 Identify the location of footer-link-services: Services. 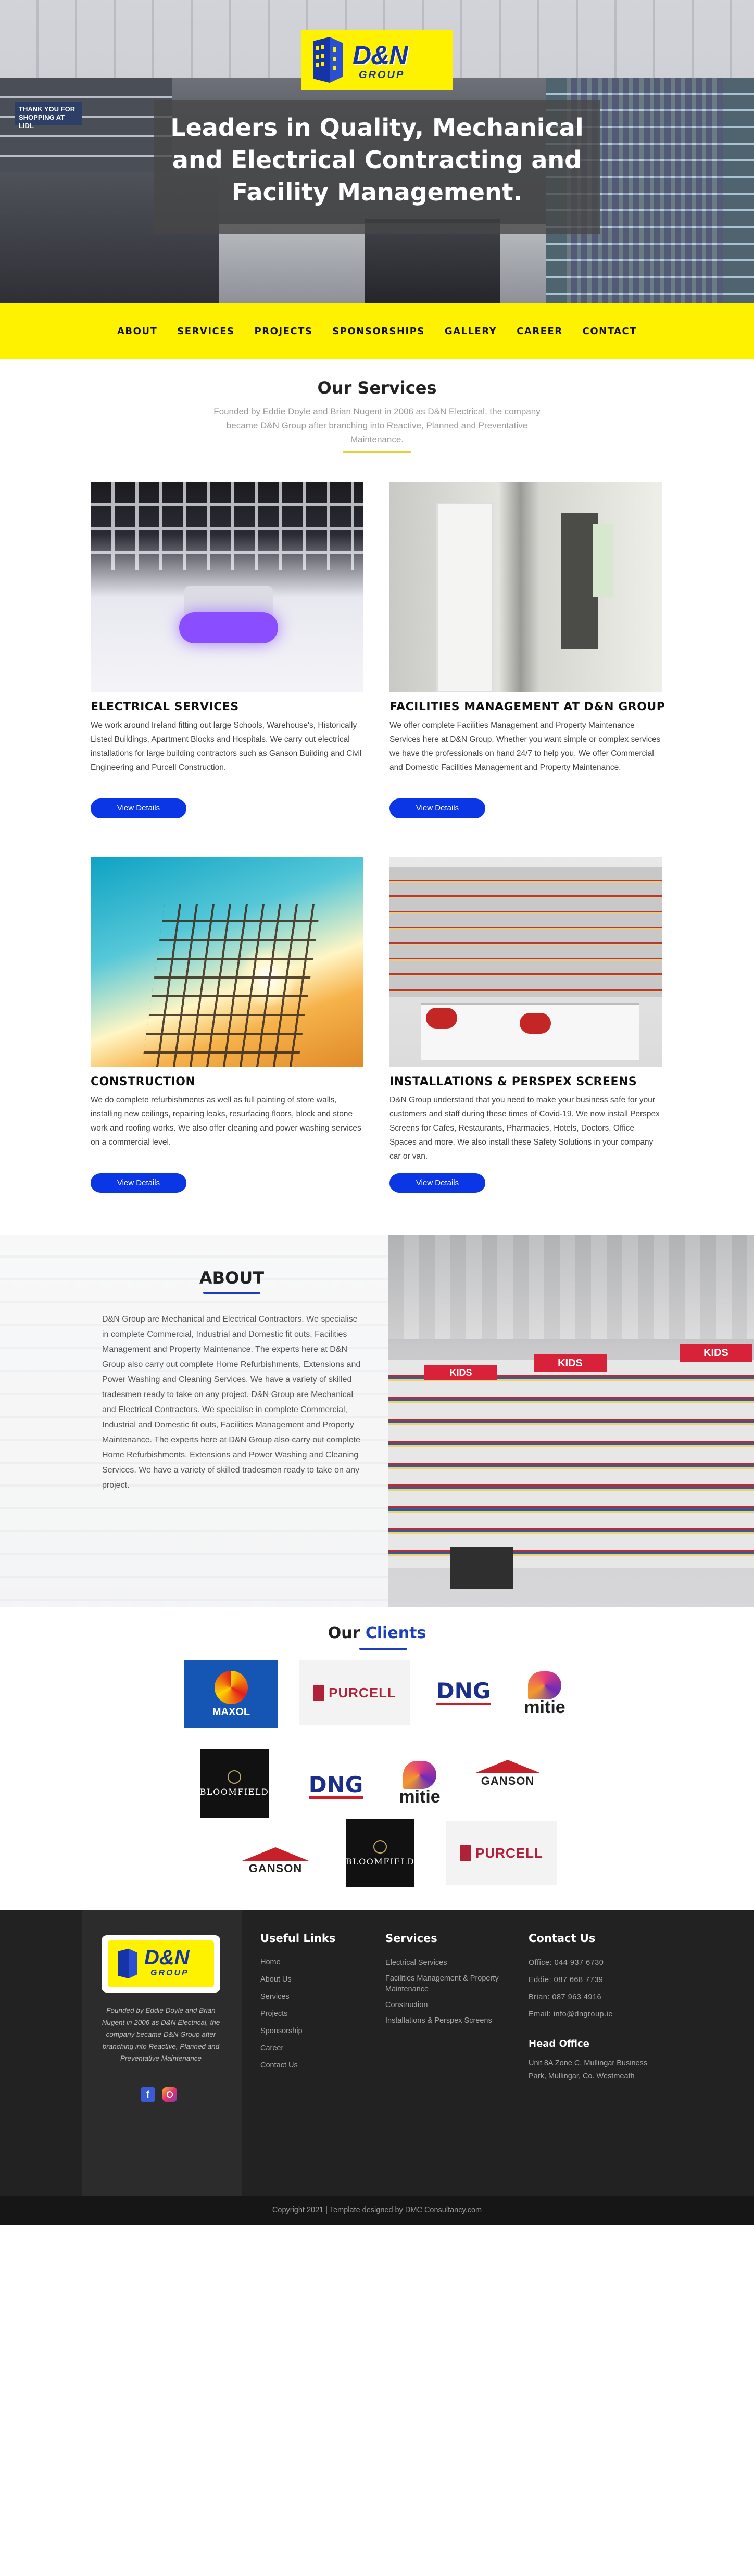
(281, 1997).